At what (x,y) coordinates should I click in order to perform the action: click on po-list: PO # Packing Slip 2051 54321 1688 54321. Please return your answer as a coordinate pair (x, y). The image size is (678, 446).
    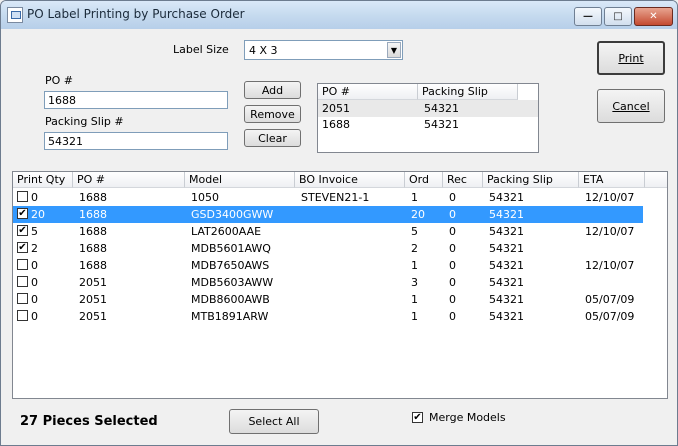
    Looking at the image, I should click on (428, 118).